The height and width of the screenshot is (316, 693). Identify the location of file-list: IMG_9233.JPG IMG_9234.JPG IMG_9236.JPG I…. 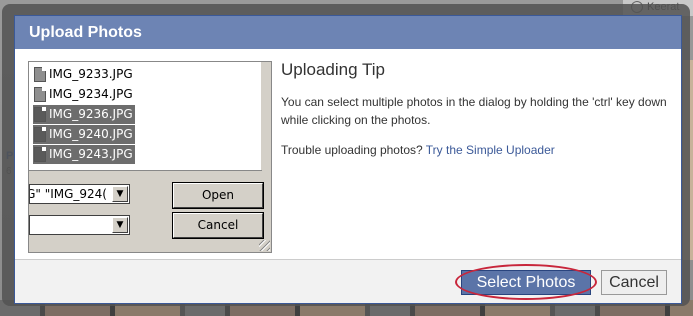
(145, 116).